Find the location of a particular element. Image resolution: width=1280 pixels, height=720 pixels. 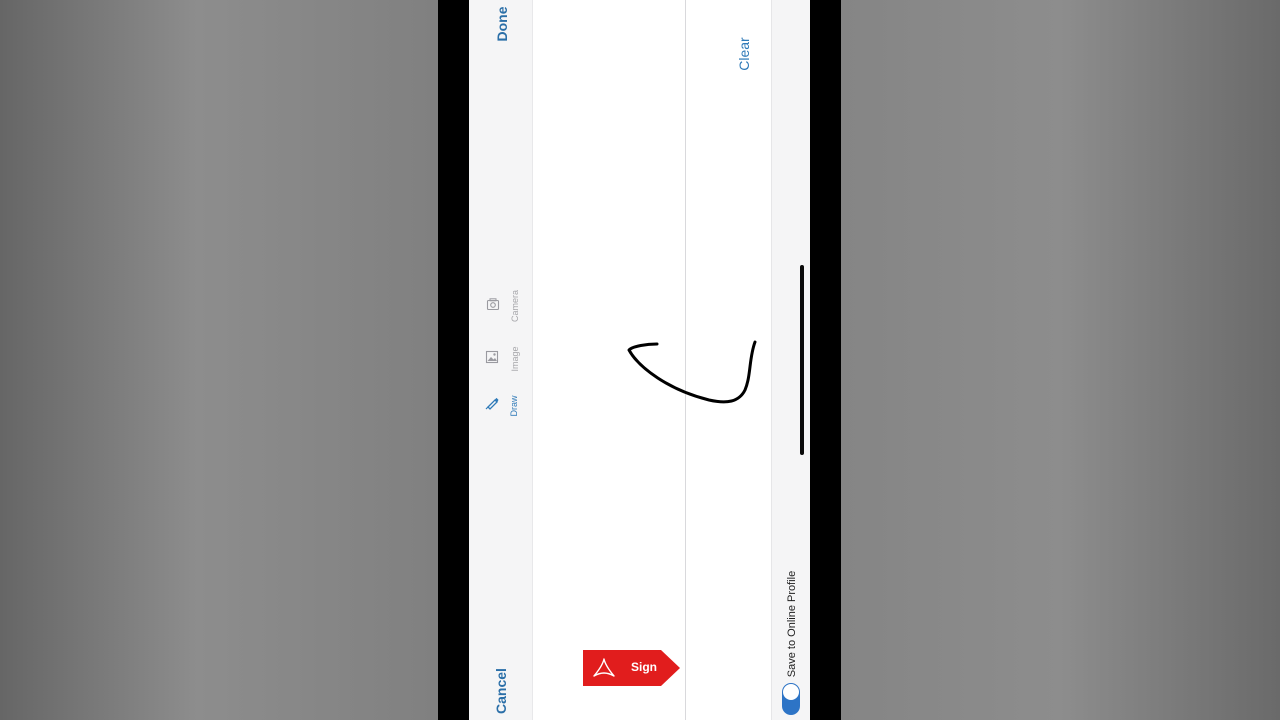

toggle-knob is located at coordinates (791, 692).